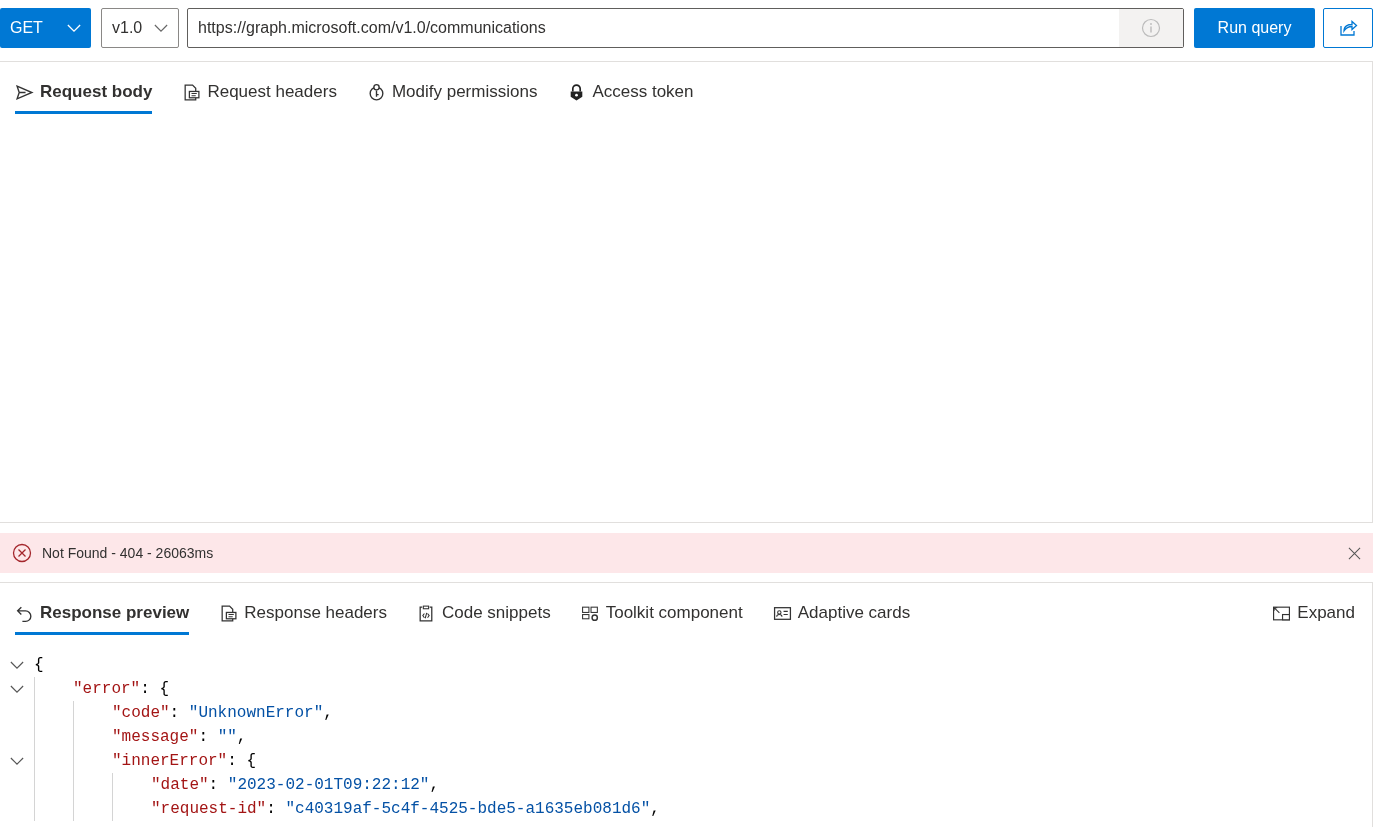 This screenshot has width=1373, height=827. What do you see at coordinates (184, 761) in the screenshot?
I see `code-line: "innerError": {` at bounding box center [184, 761].